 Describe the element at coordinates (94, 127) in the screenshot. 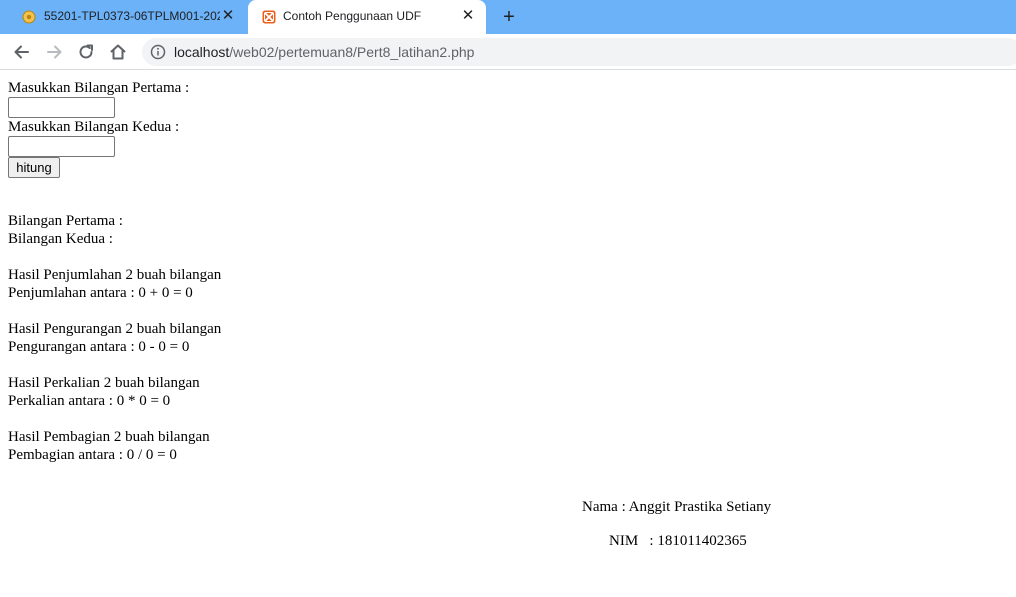

I see `label-second-number: Masukkan Bilangan Kedua :` at that location.